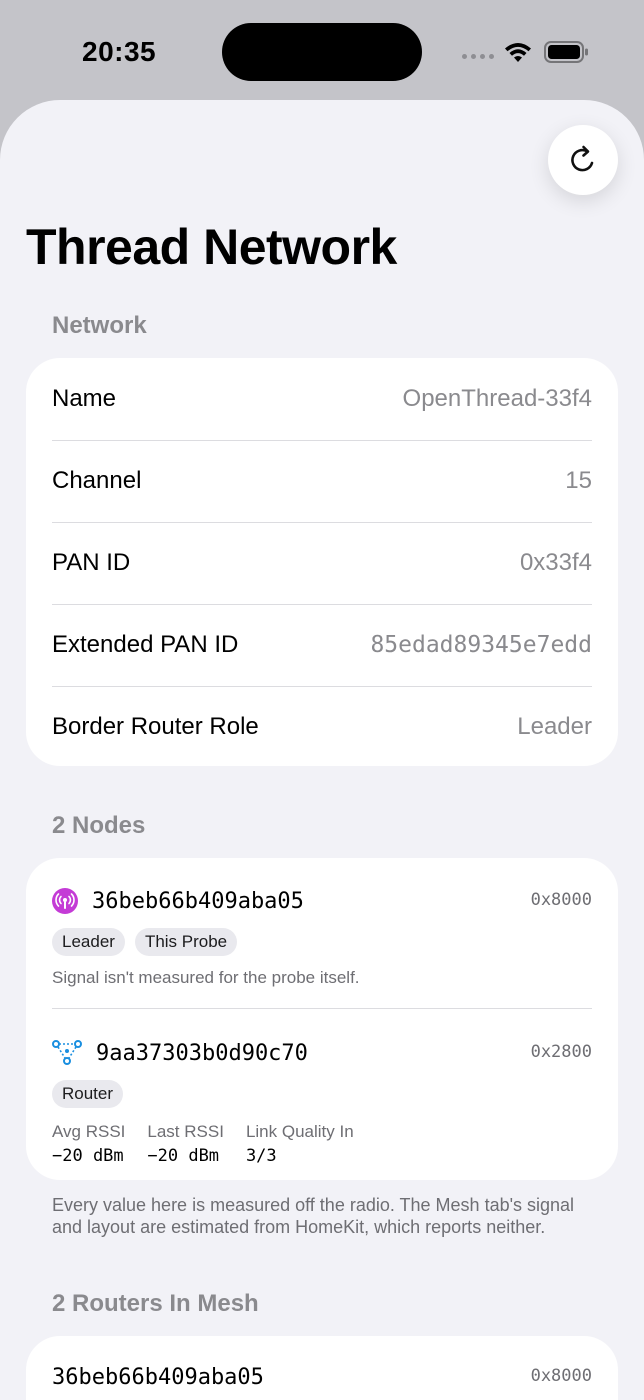 This screenshot has width=644, height=1400. I want to click on badge-router: Router, so click(88, 1094).